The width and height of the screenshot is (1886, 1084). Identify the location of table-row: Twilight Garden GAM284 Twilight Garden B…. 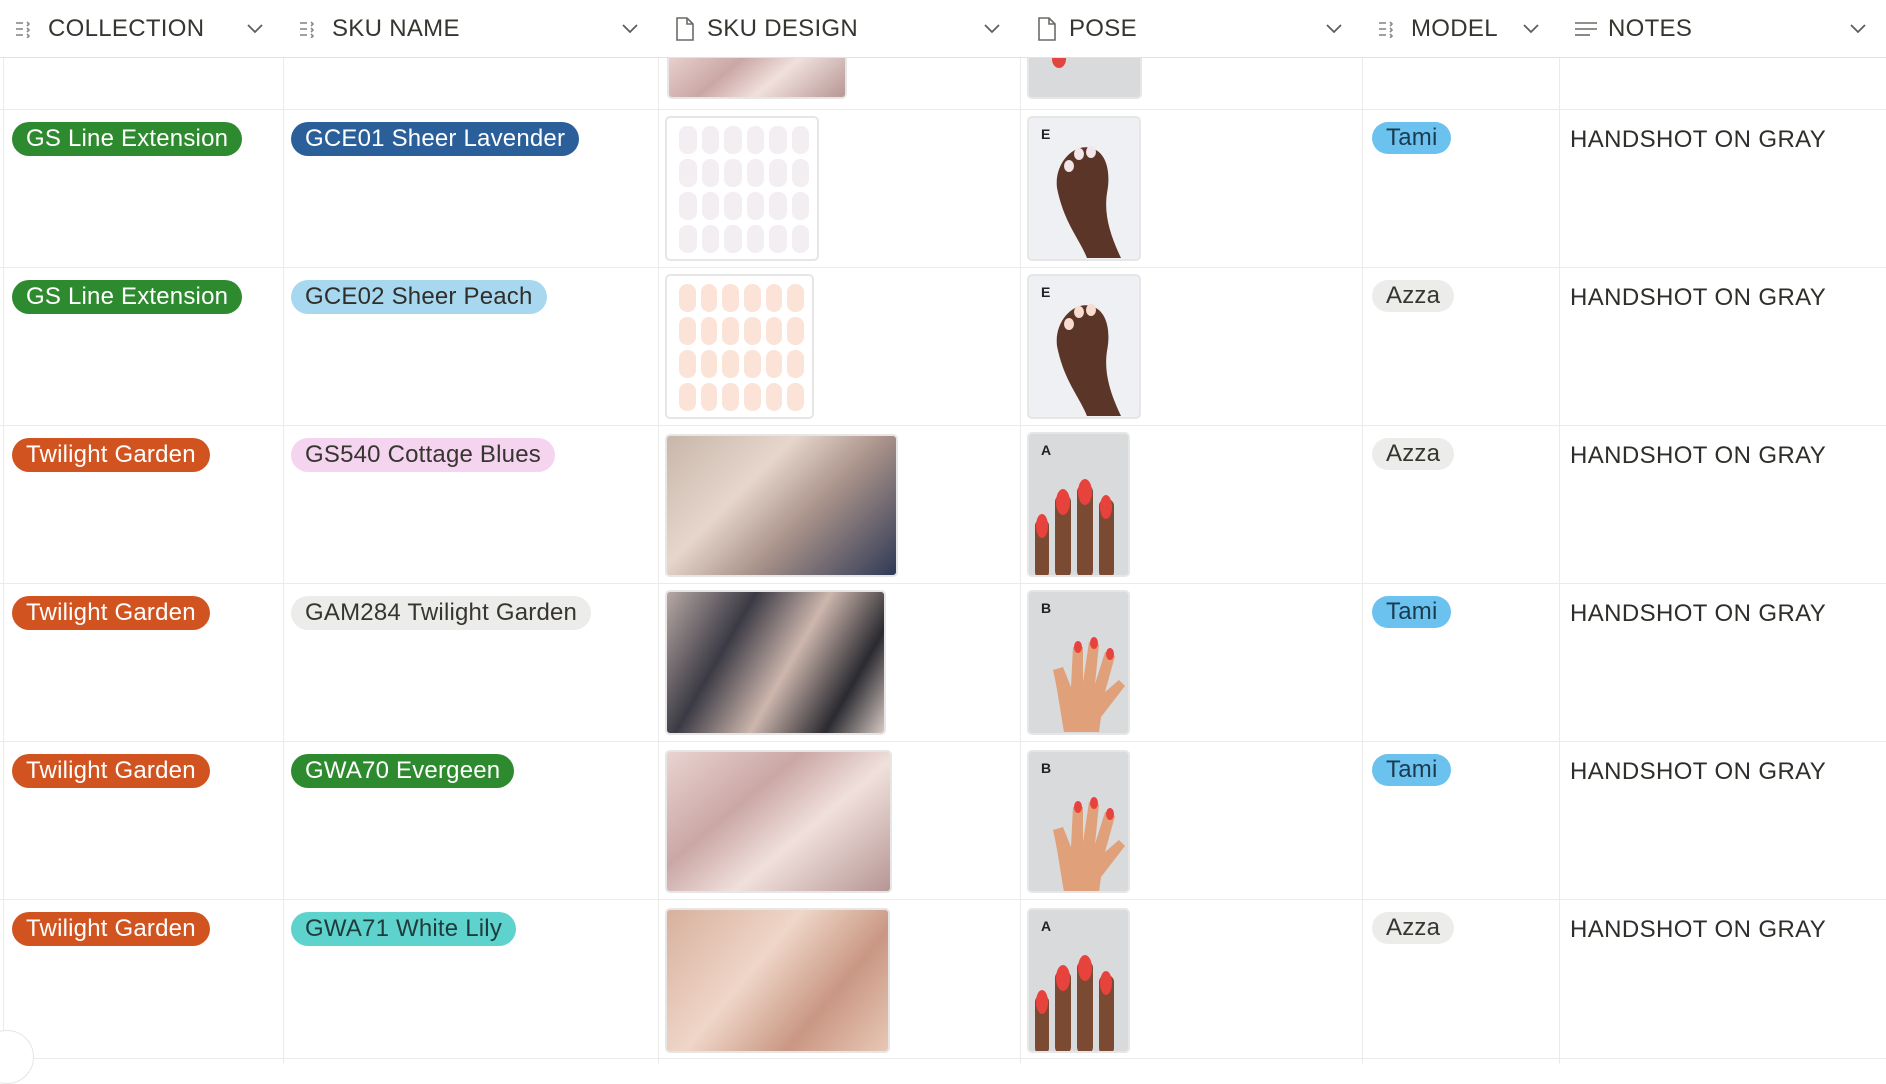
(943, 663).